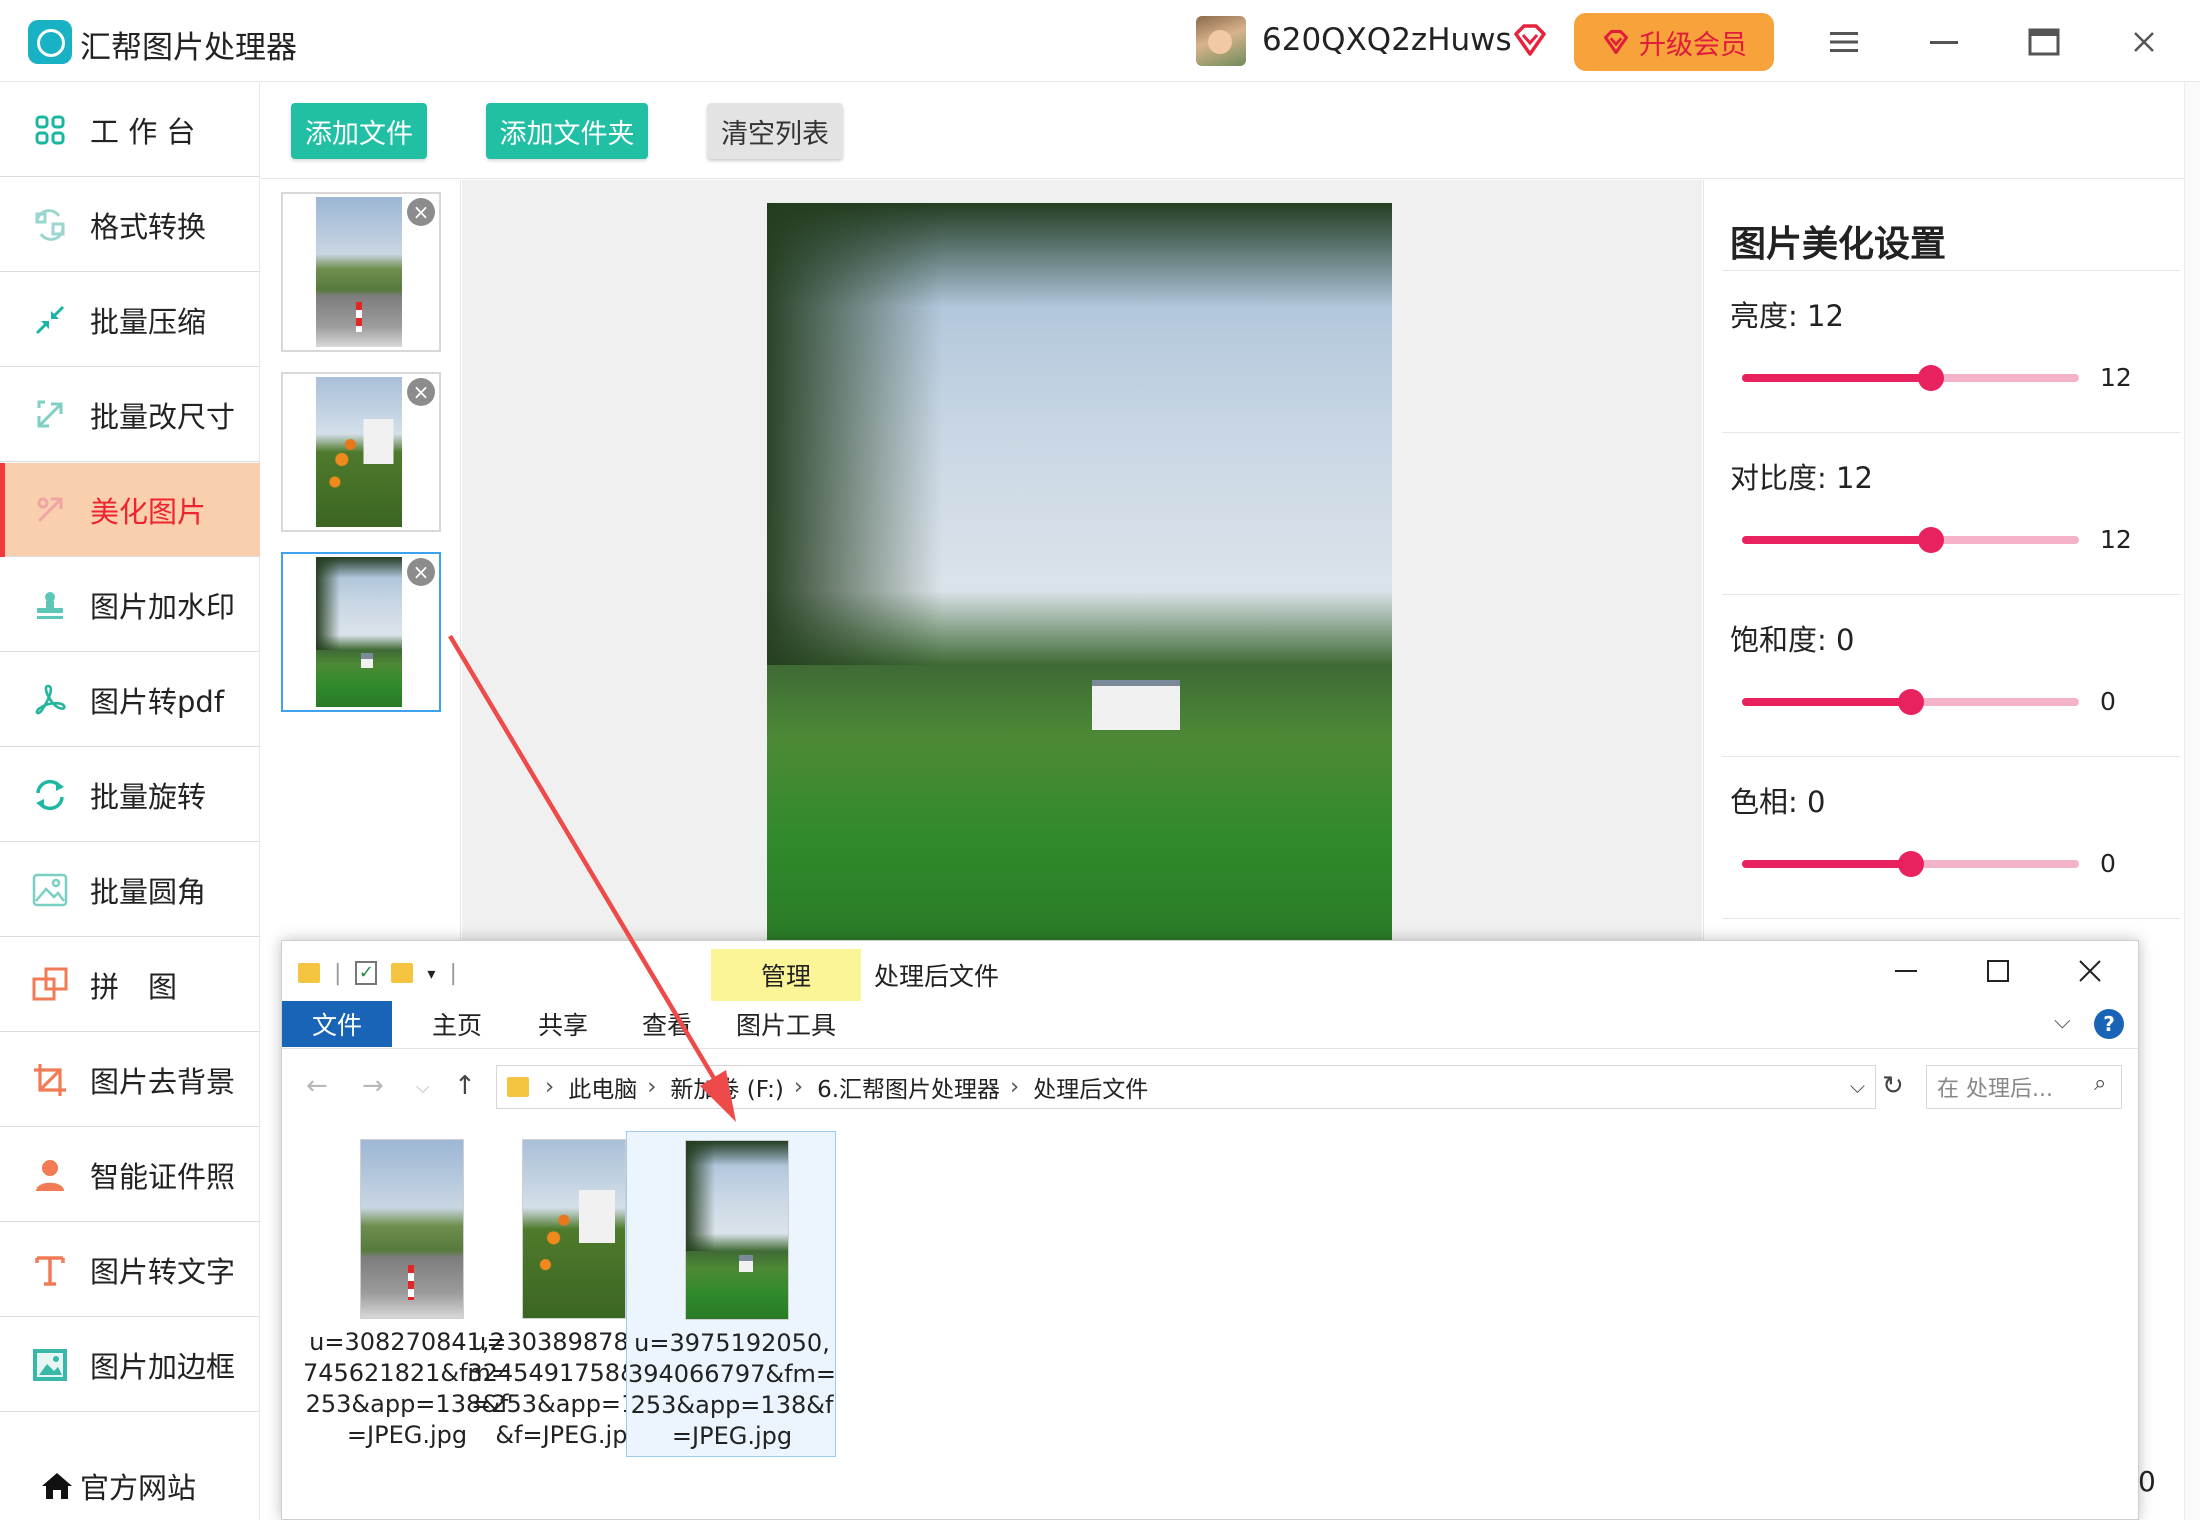 The image size is (2200, 1520). What do you see at coordinates (431, 973) in the screenshot?
I see `chevron-down-icon: ▾` at bounding box center [431, 973].